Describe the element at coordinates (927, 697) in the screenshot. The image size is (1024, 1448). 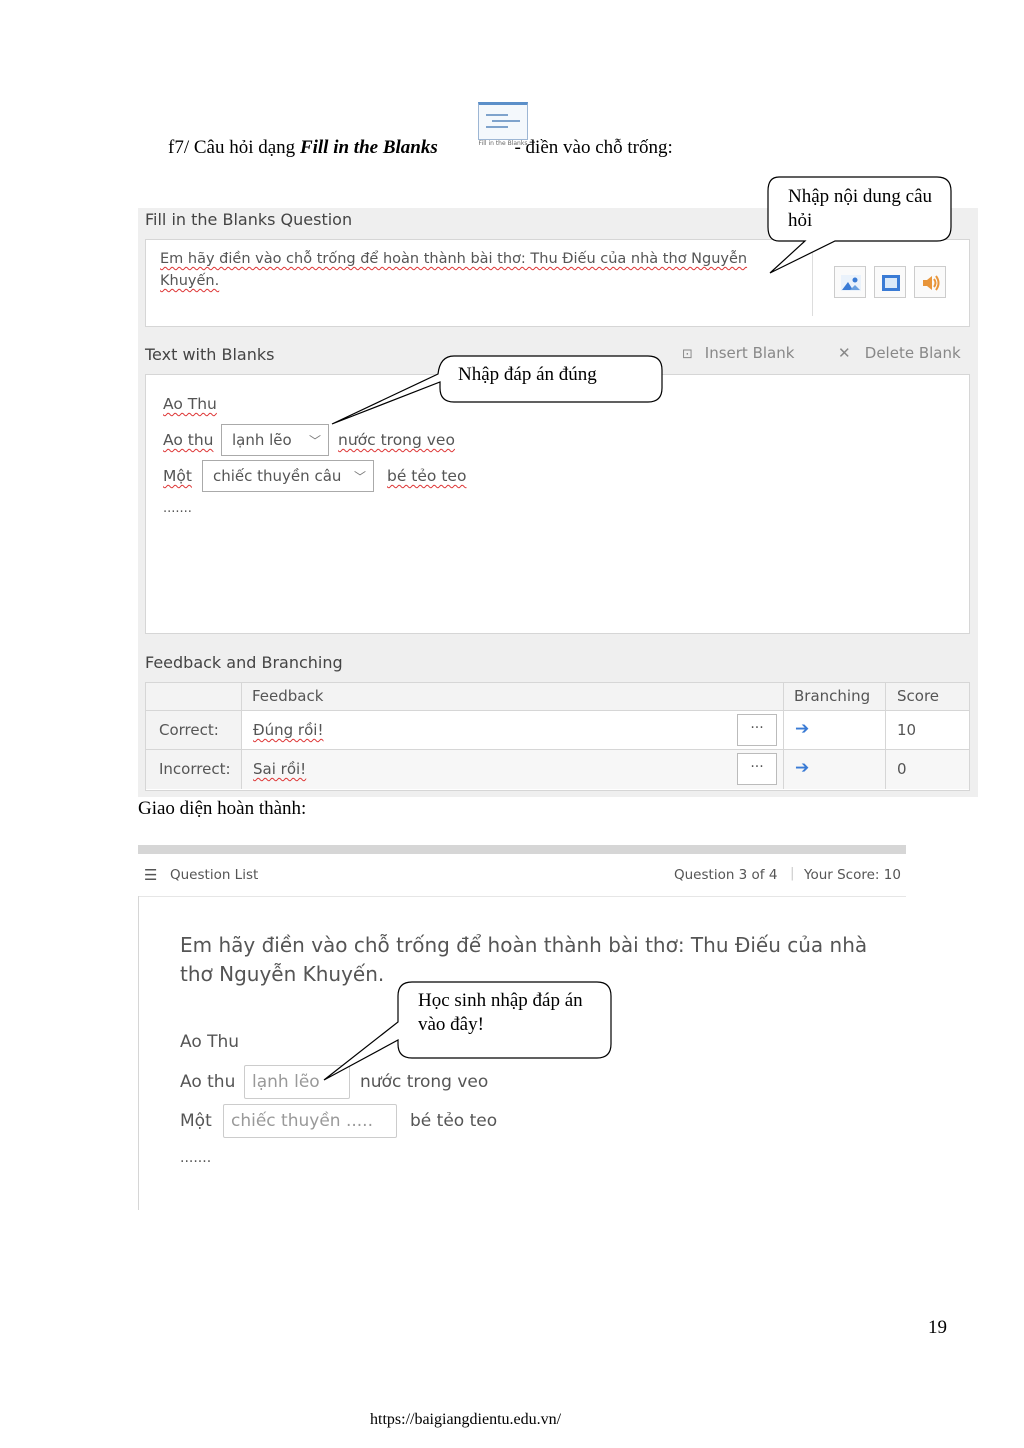
I see `table-header-score: Score` at that location.